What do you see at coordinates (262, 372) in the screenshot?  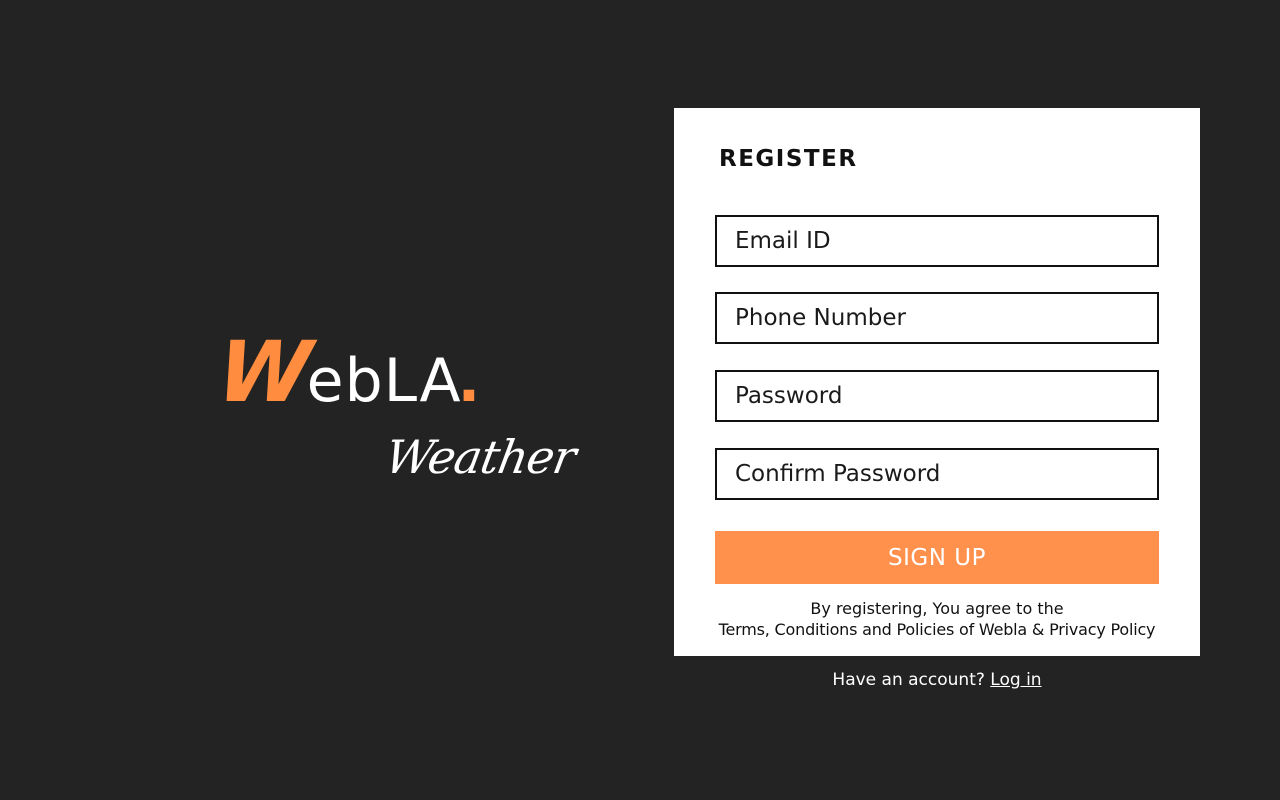 I see `logo-first-letter: W` at bounding box center [262, 372].